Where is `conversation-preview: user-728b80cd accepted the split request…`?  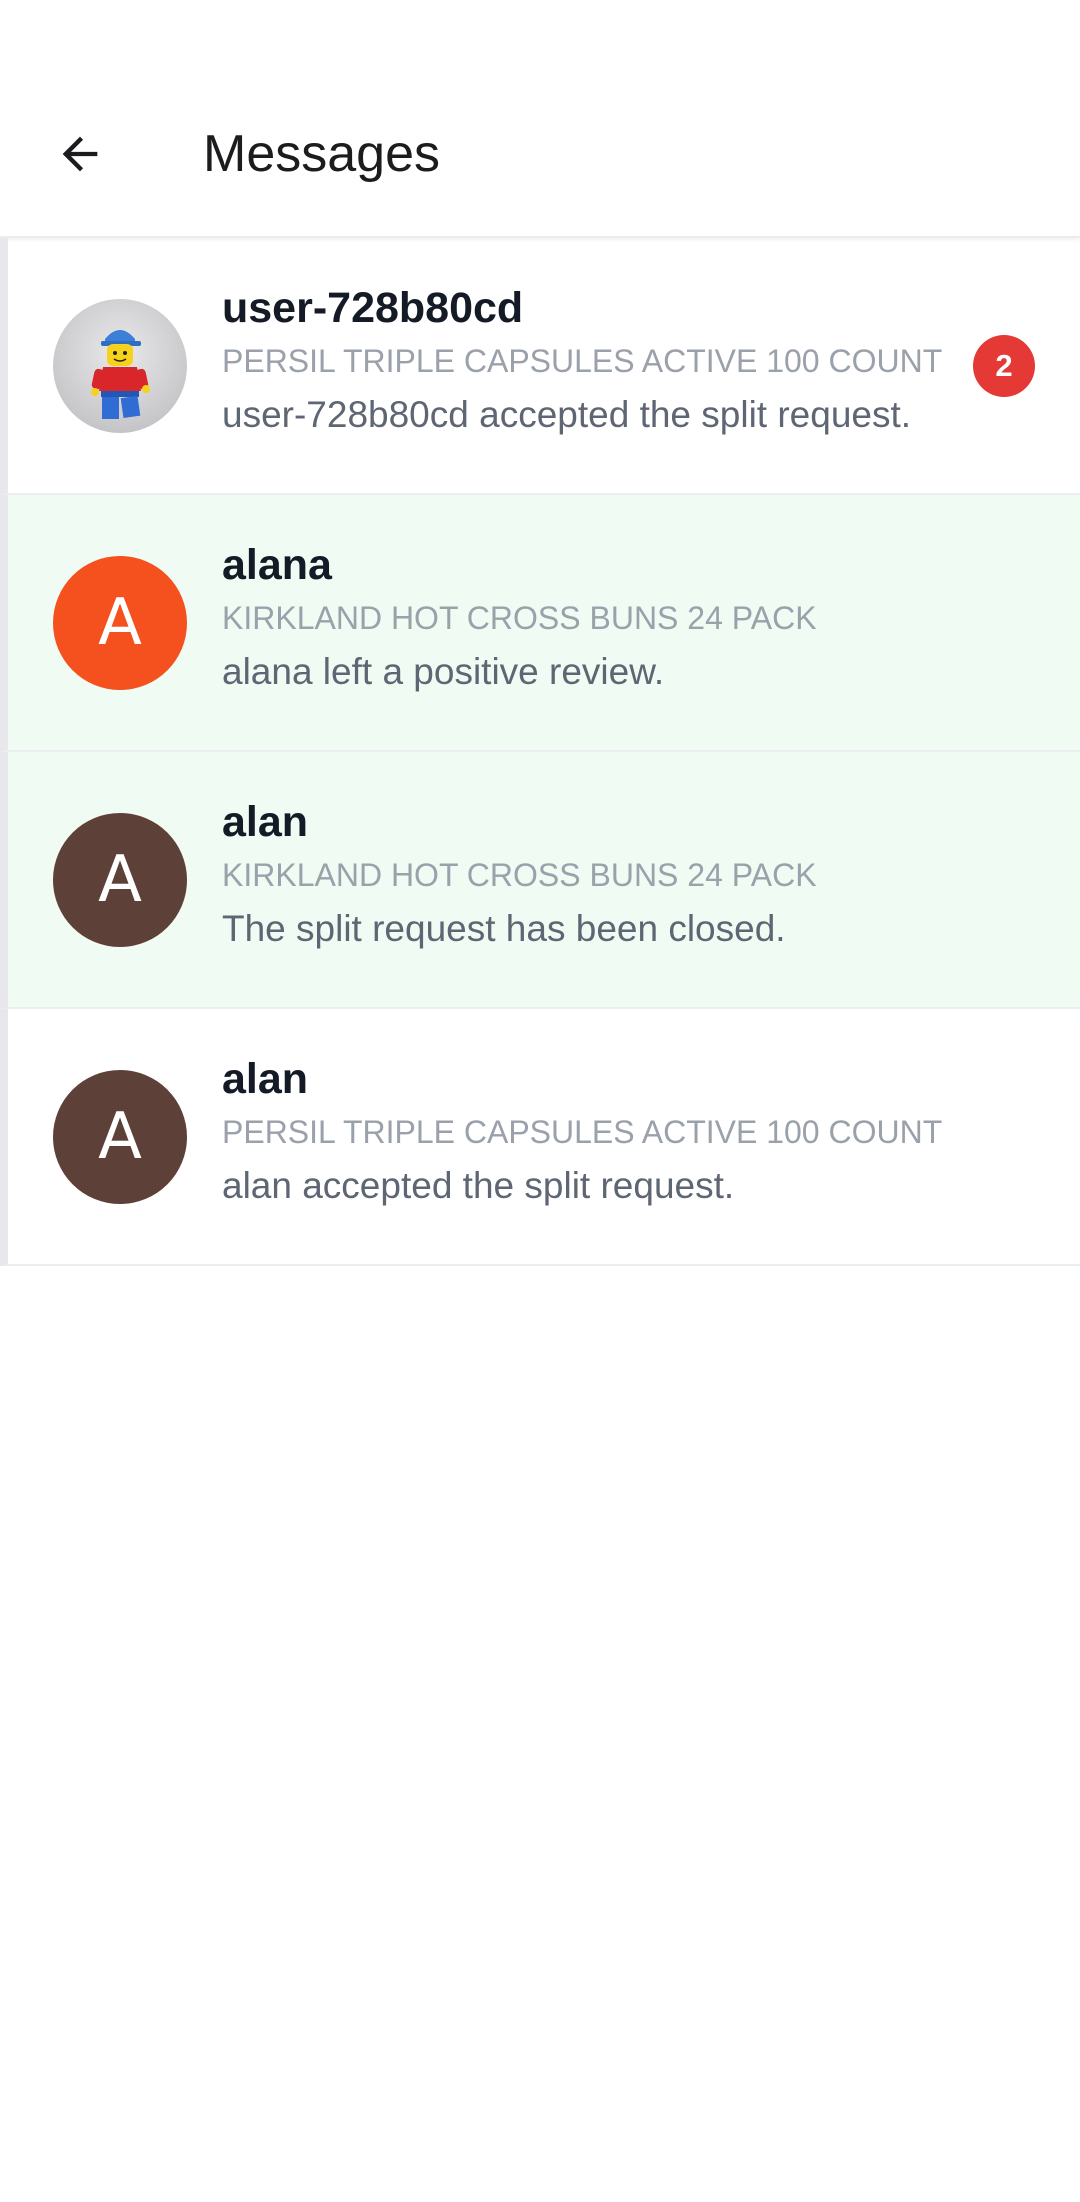 conversation-preview: user-728b80cd accepted the split request… is located at coordinates (567, 414).